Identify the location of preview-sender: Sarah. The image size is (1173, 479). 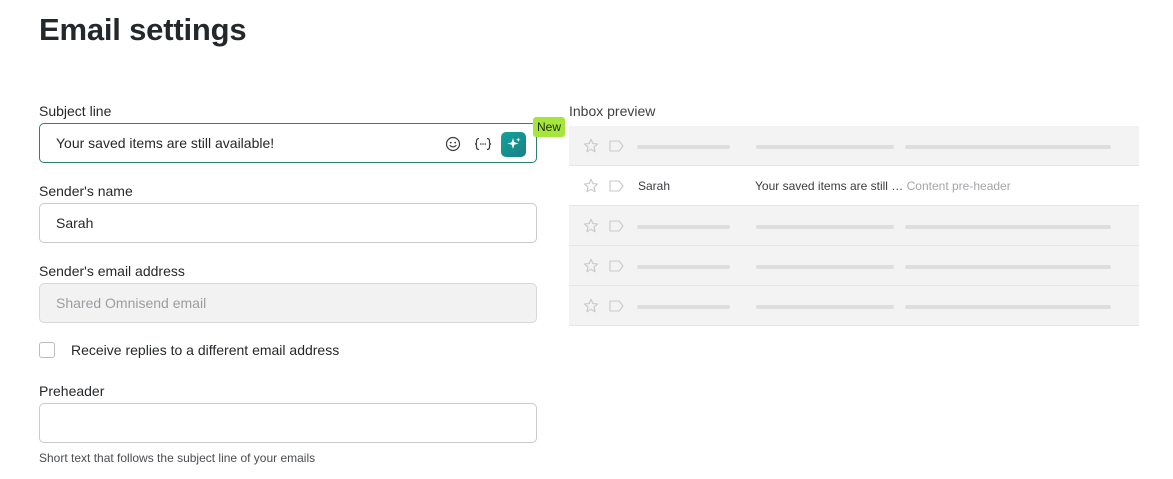
(654, 186).